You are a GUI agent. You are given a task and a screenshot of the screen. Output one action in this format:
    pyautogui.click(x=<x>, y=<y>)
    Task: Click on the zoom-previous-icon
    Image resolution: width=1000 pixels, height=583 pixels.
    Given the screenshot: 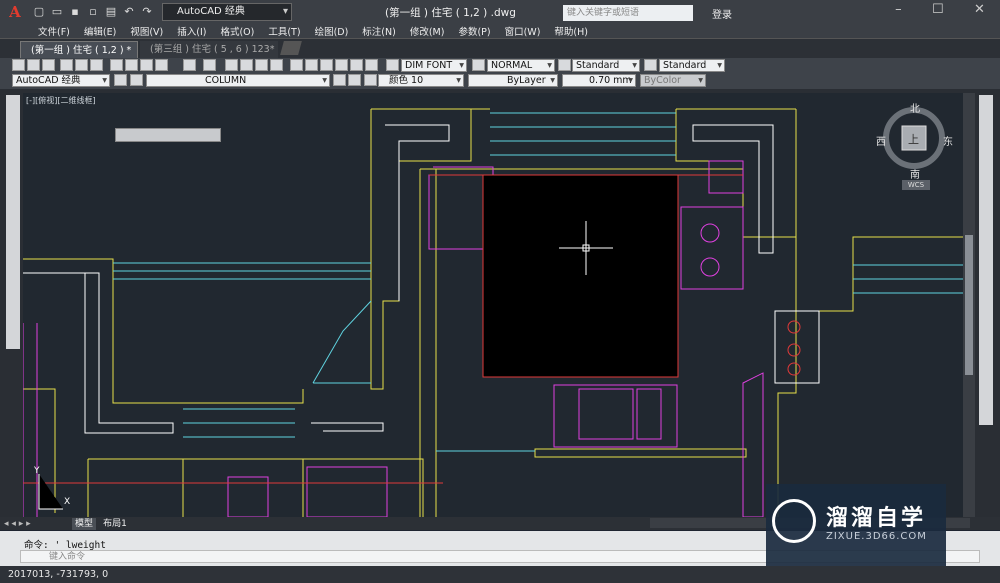 What is the action you would take?
    pyautogui.click(x=276, y=65)
    